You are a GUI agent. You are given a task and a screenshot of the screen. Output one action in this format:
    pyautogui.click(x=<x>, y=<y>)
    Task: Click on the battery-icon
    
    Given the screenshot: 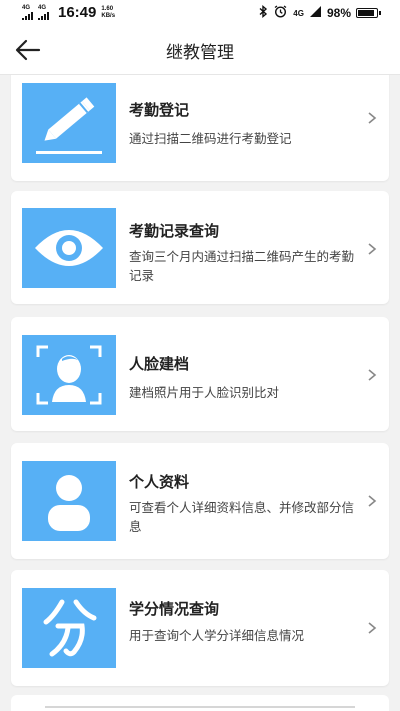 What is the action you would take?
    pyautogui.click(x=368, y=13)
    